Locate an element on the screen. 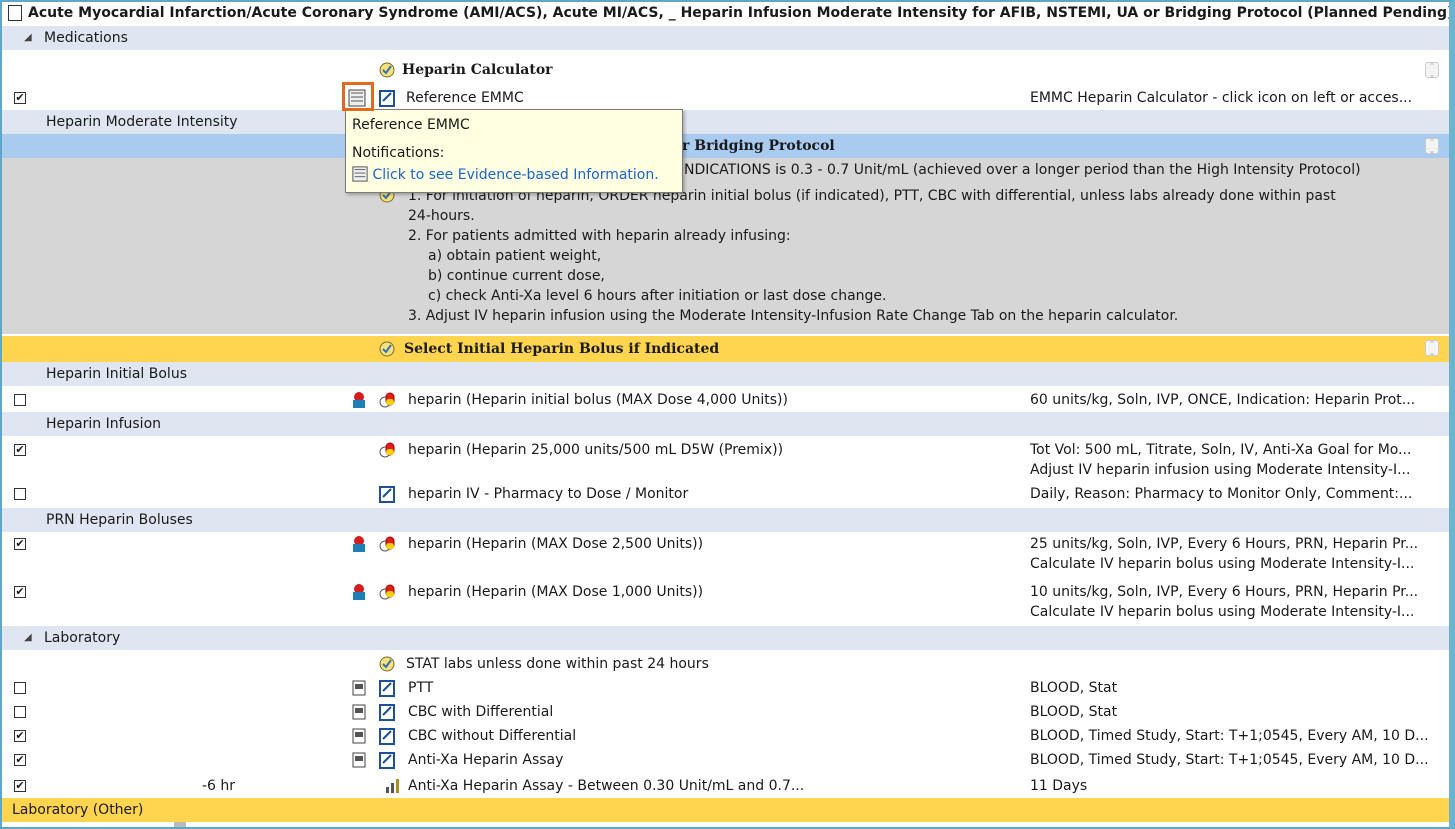  subsection-label: Heparin Moderate Intensity is located at coordinates (142, 122).